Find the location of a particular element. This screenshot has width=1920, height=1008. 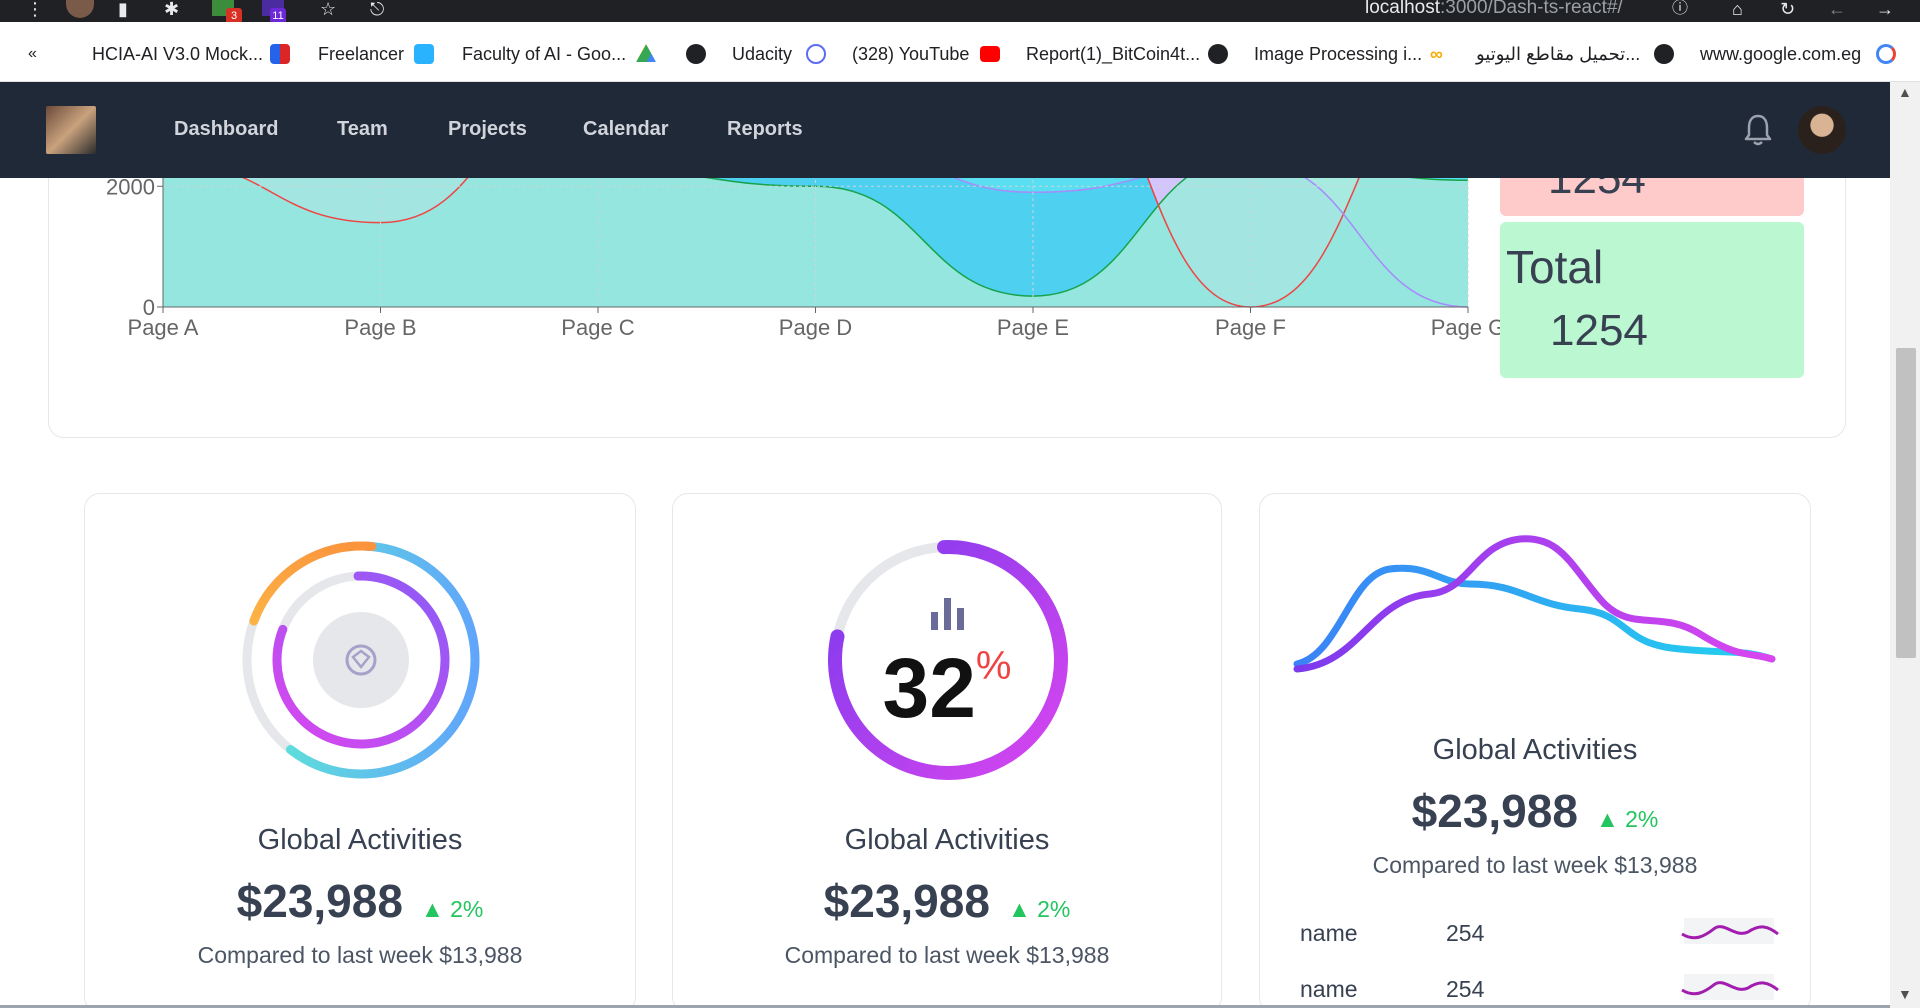

star-icon: ☆ is located at coordinates (328, 9).